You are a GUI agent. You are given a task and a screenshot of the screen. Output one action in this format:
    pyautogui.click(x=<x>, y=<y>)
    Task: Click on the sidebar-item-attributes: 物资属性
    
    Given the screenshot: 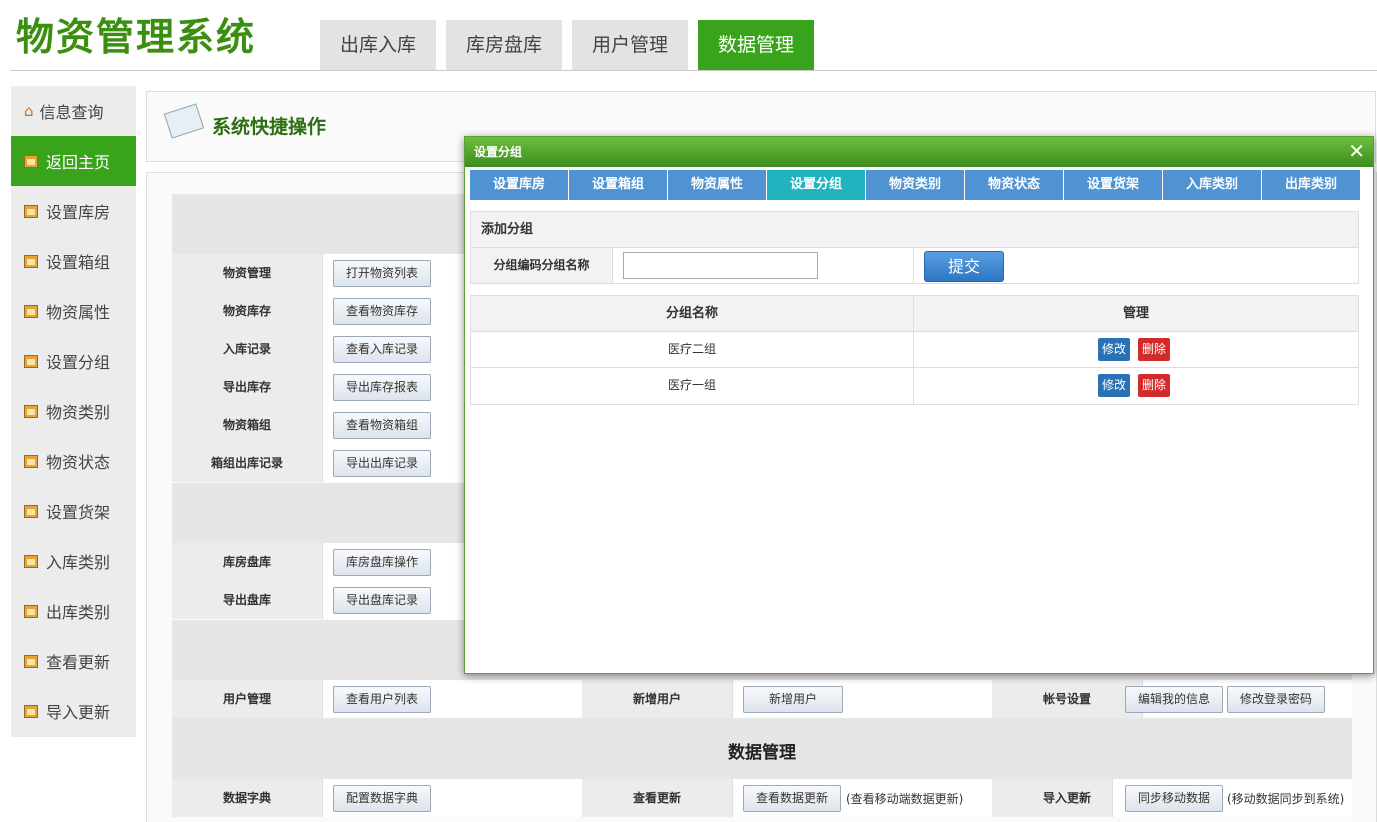 What is the action you would take?
    pyautogui.click(x=73, y=311)
    